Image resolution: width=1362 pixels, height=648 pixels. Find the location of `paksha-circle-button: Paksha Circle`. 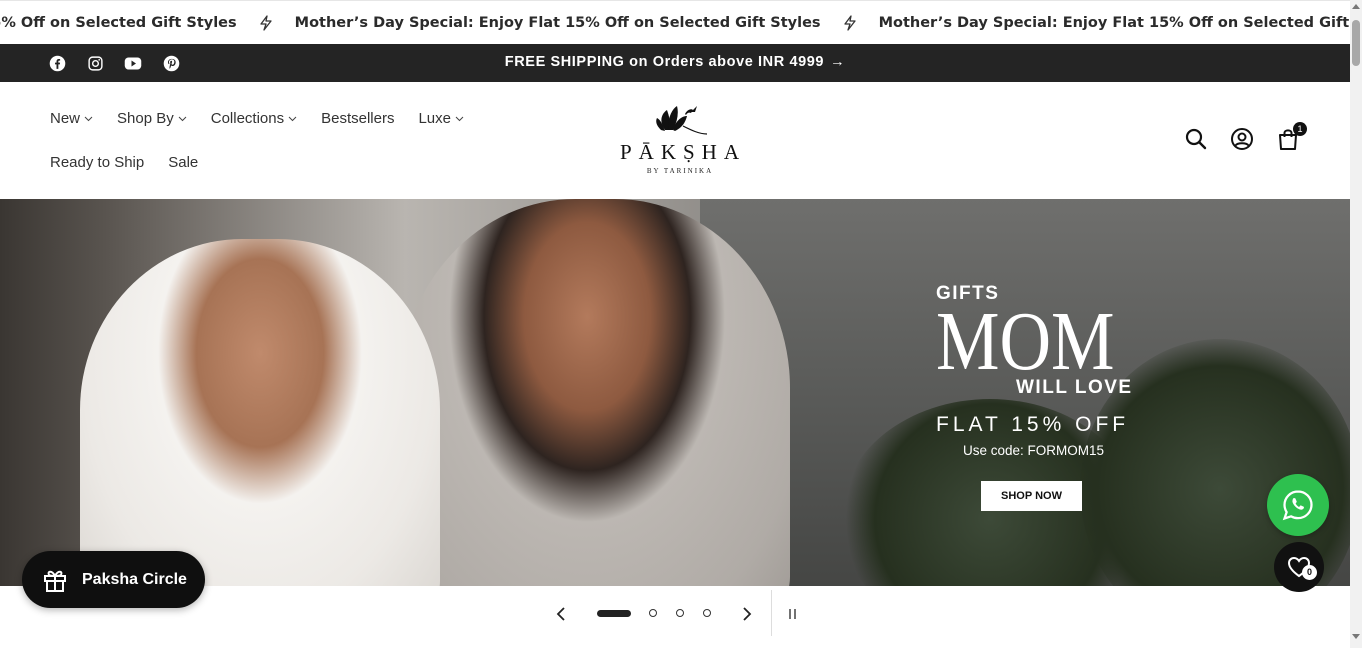

paksha-circle-button: Paksha Circle is located at coordinates (113, 579).